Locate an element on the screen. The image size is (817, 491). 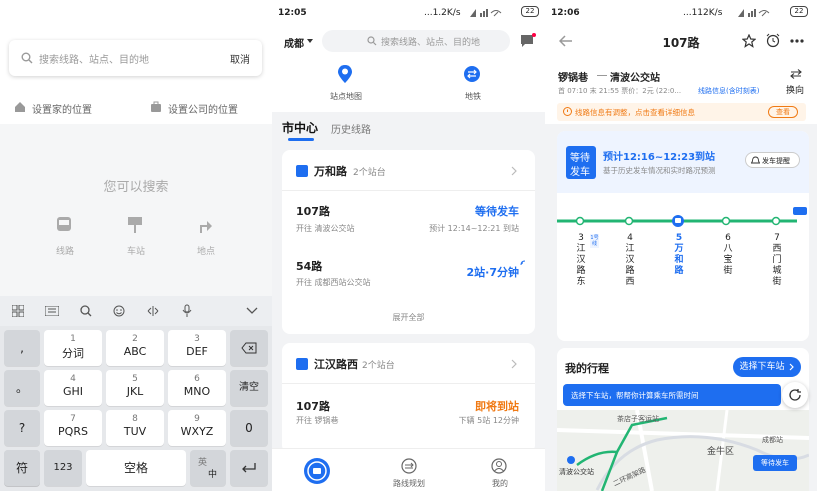
stop-name: 江汉路西 is located at coordinates (336, 364).